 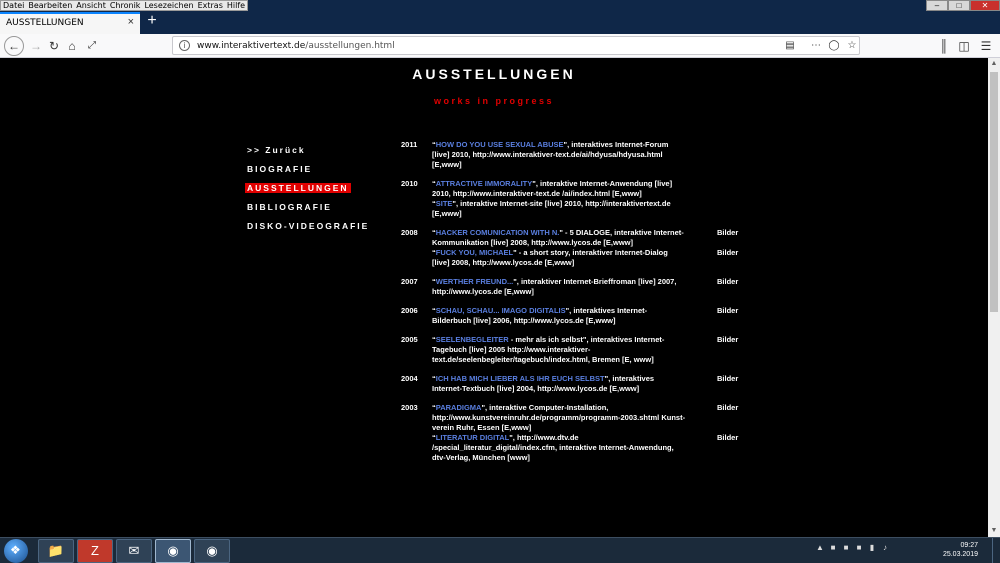 I want to click on exhibition-link: SITE, so click(x=444, y=203).